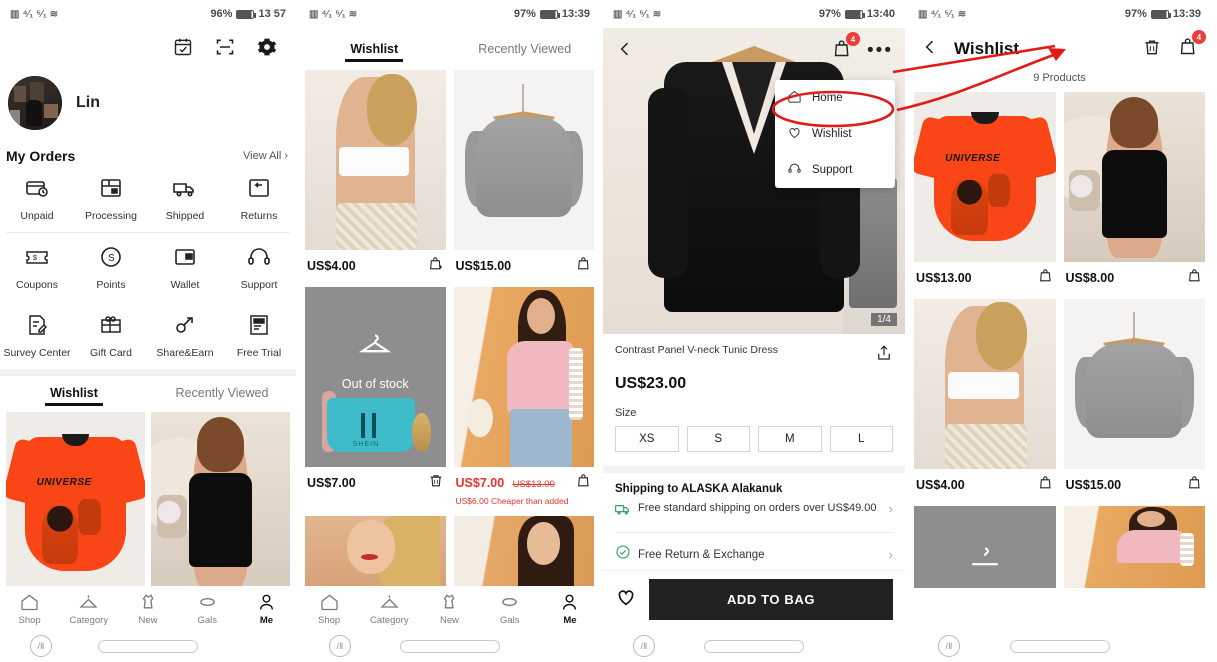 The width and height of the screenshot is (1217, 662). I want to click on profile-block: Lin, so click(148, 105).